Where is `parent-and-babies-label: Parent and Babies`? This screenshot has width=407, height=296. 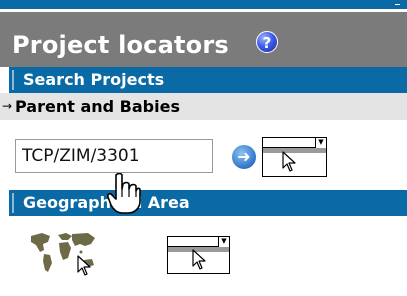 parent-and-babies-label: Parent and Babies is located at coordinates (97, 106).